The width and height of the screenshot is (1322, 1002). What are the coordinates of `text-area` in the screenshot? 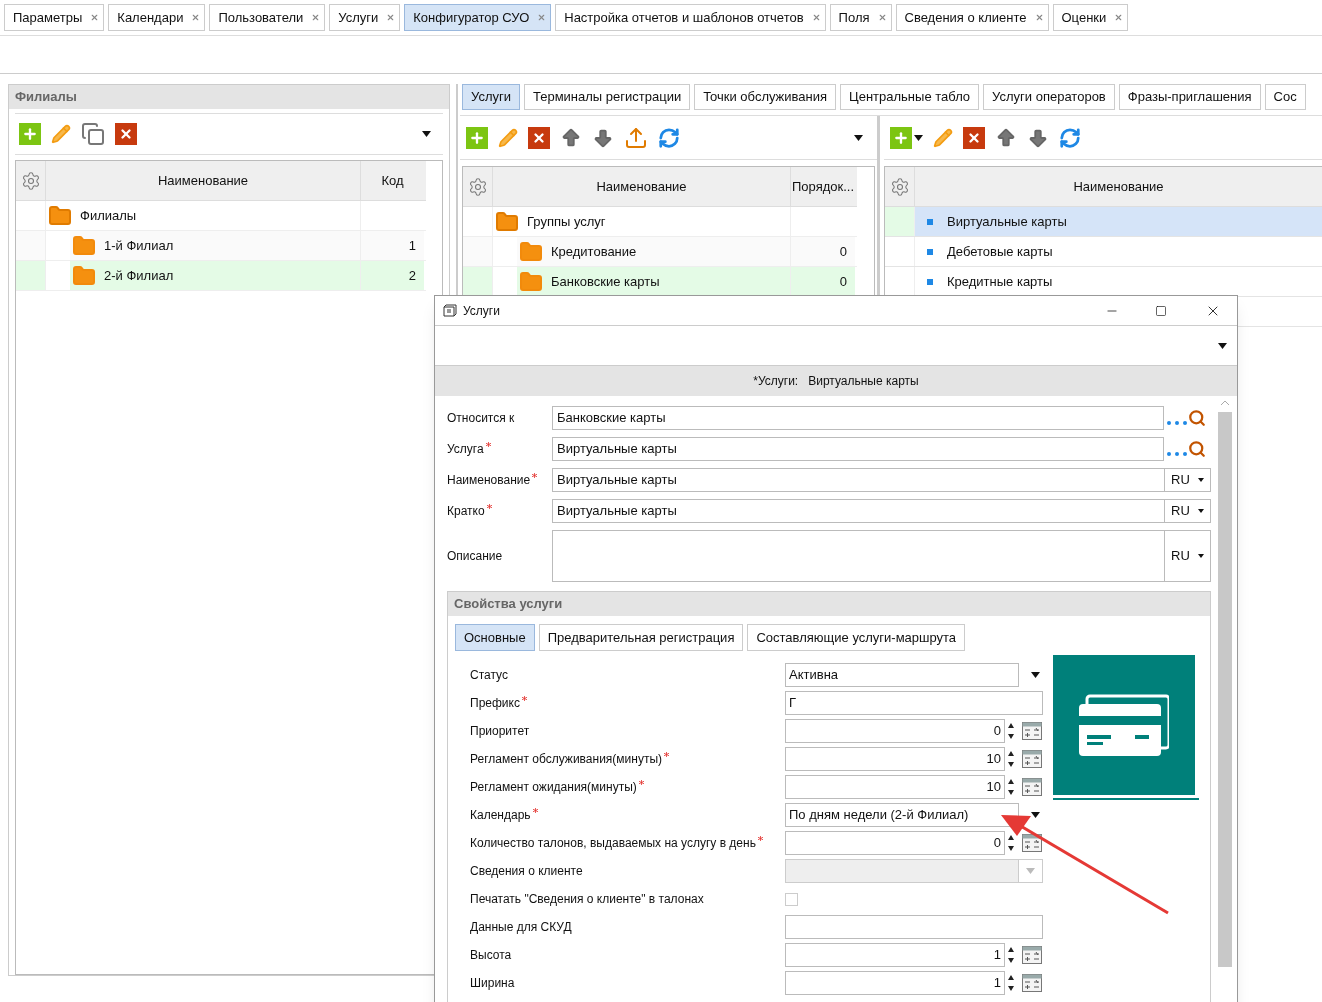 It's located at (858, 556).